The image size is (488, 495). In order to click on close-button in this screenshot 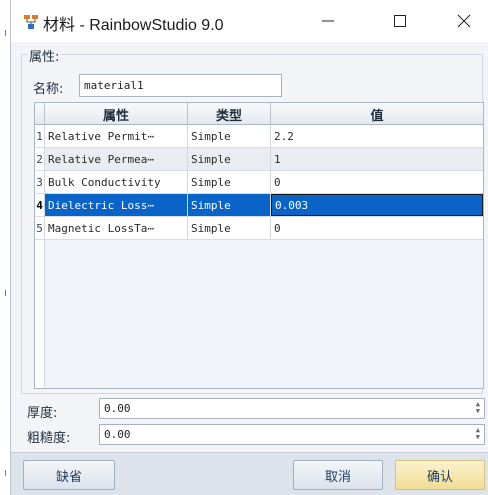, I will do `click(464, 21)`.